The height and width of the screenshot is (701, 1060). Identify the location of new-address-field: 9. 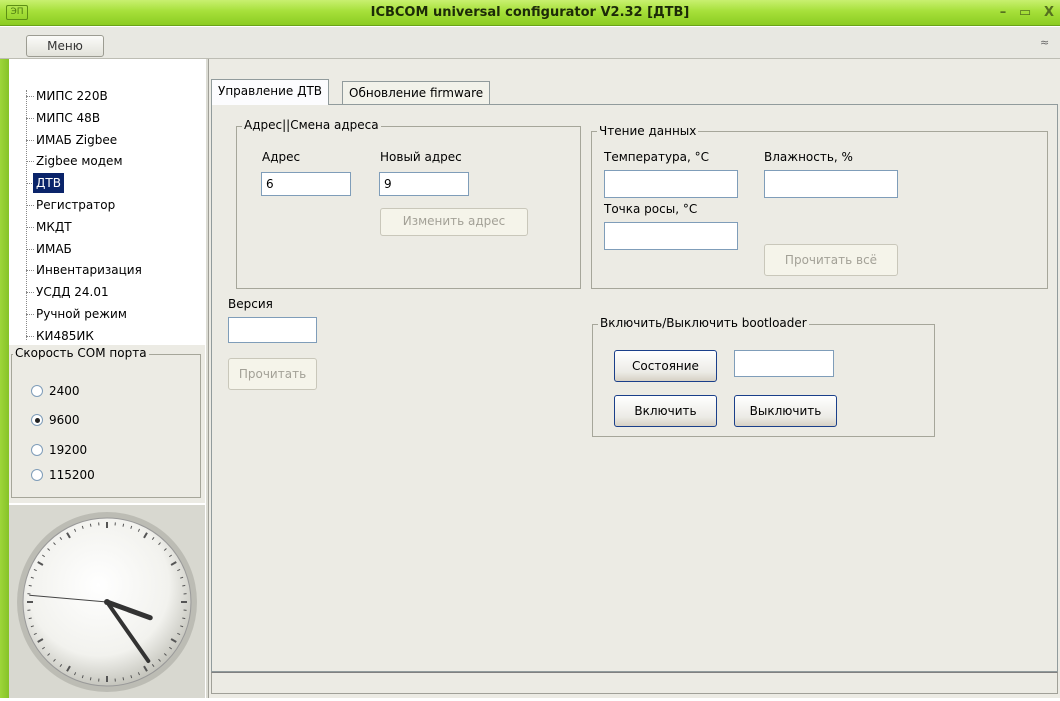
(424, 184).